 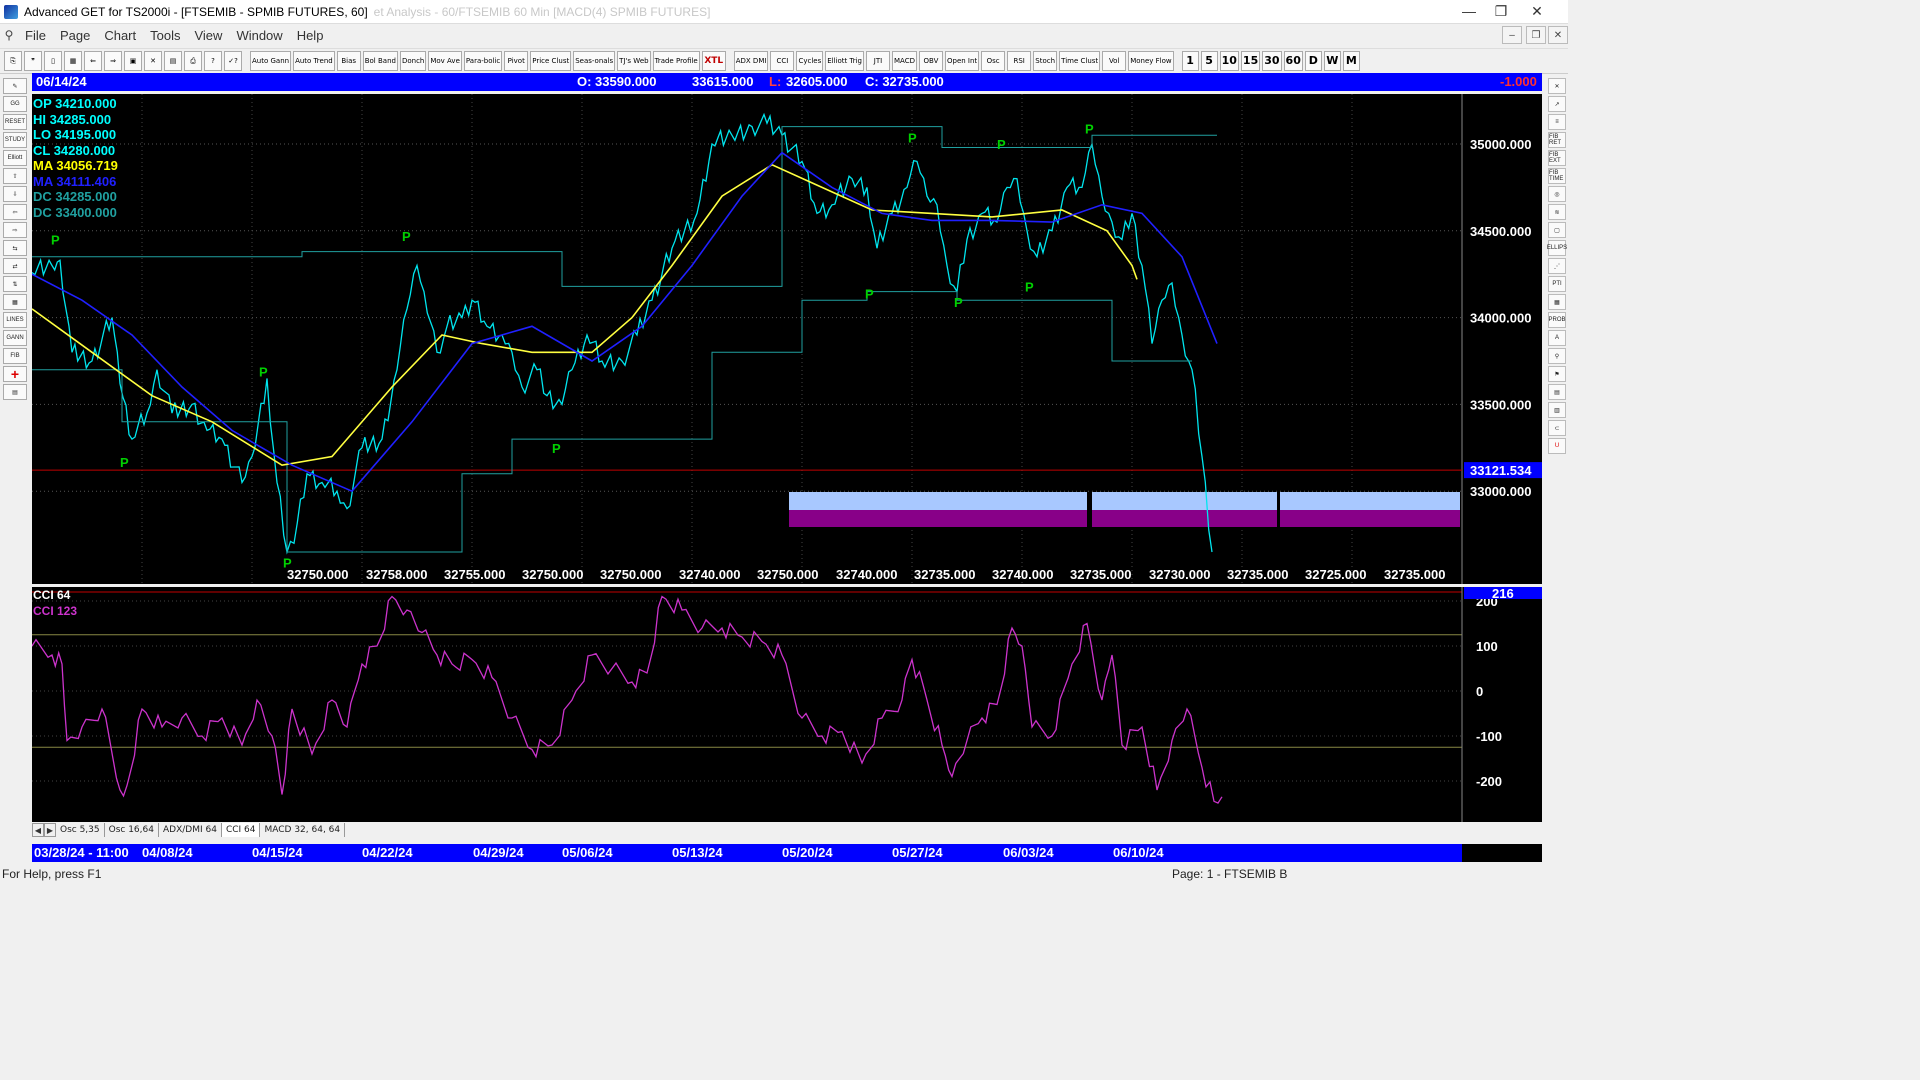 What do you see at coordinates (314, 61) in the screenshot?
I see `study-button-auto-trend: Auto Trend` at bounding box center [314, 61].